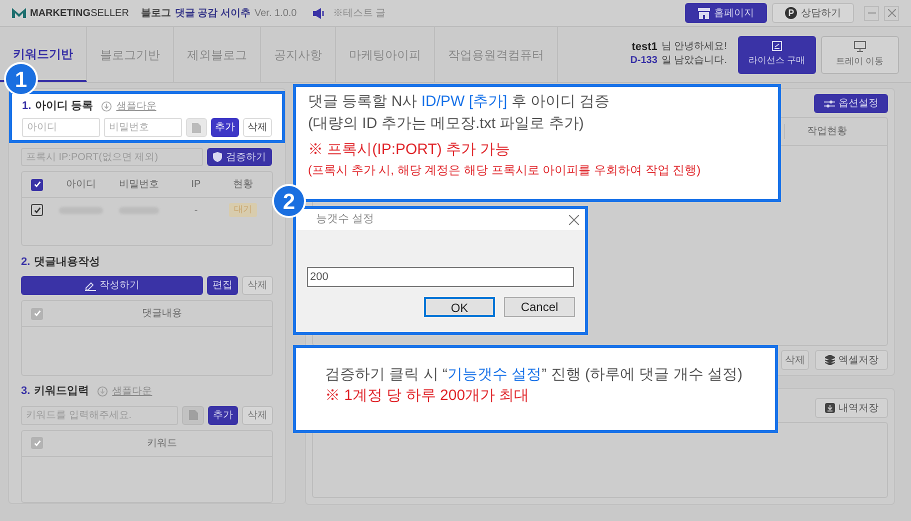 The image size is (911, 521). Describe the element at coordinates (112, 286) in the screenshot. I see `write-button: 작성하기` at that location.